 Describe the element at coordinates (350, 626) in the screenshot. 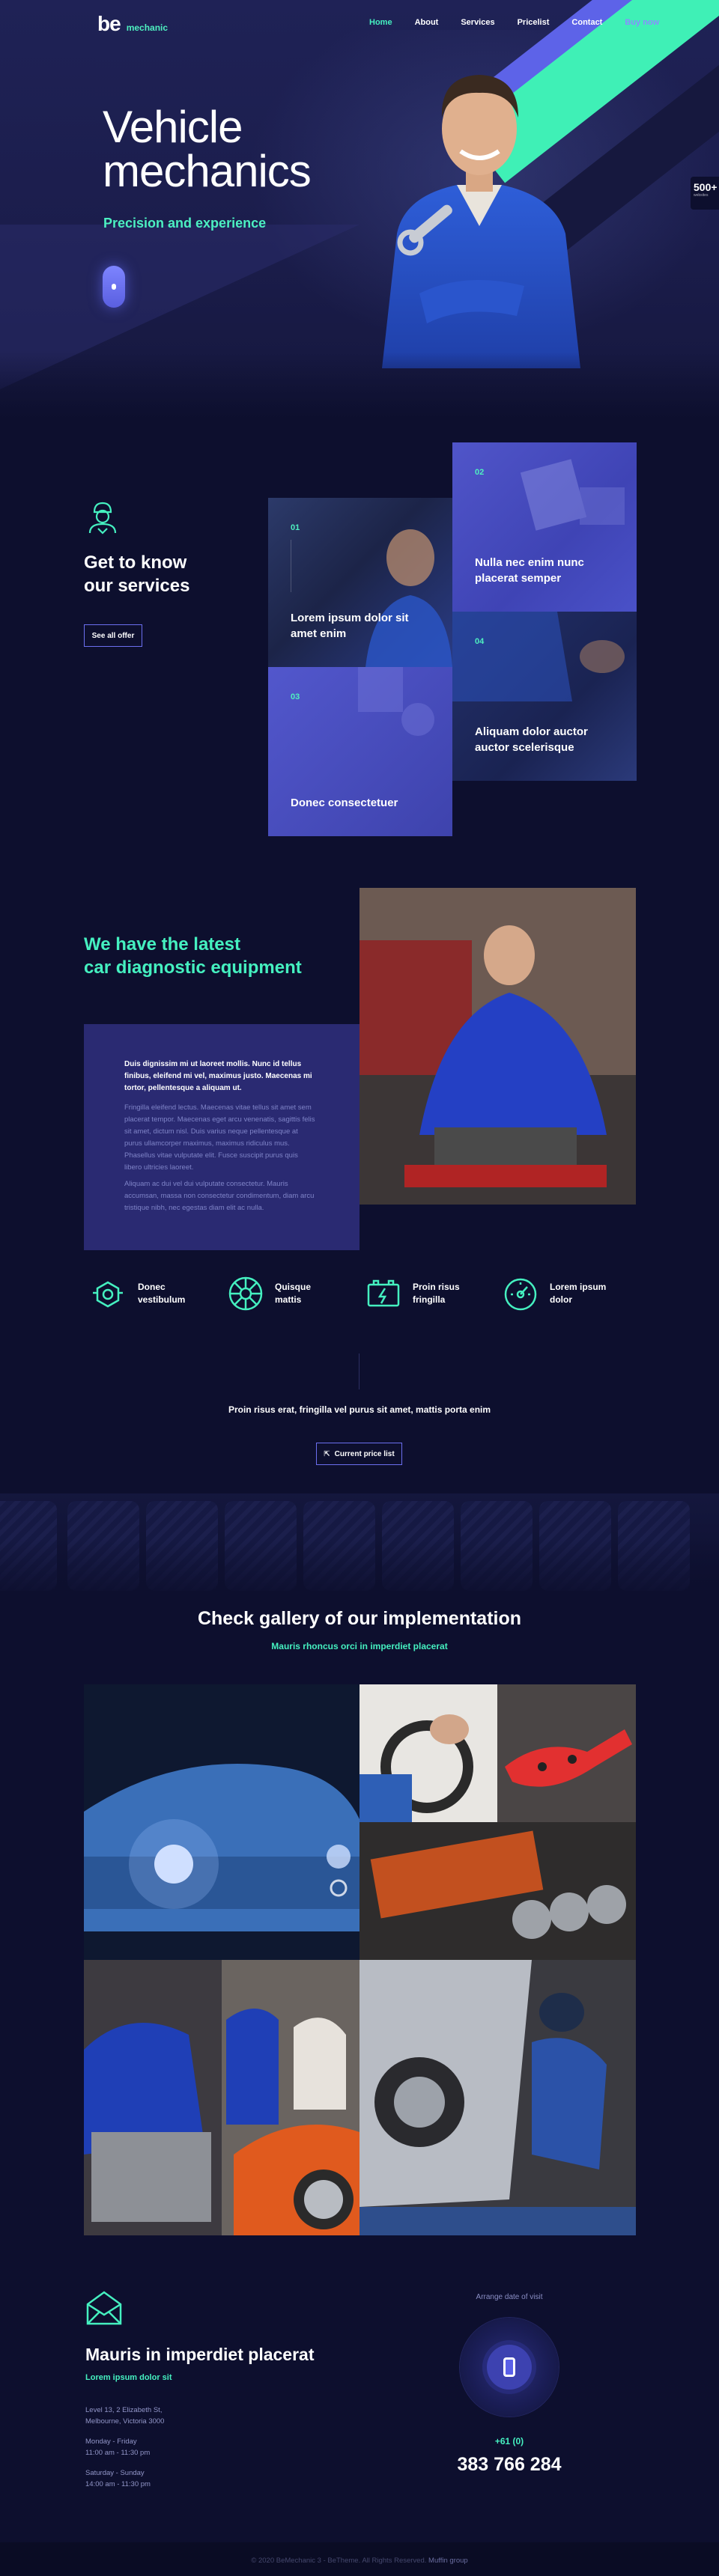

I see `tile-title: Lorem ipsum dolor sit amet enim` at that location.